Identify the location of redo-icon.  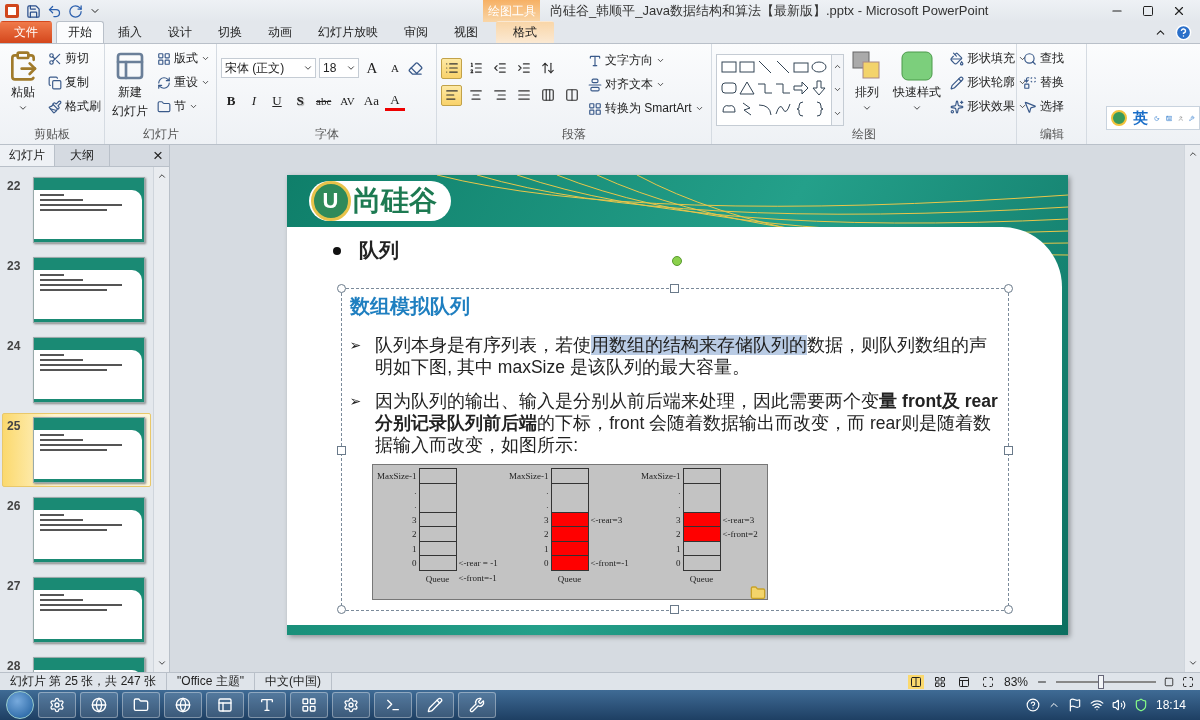
(75, 11).